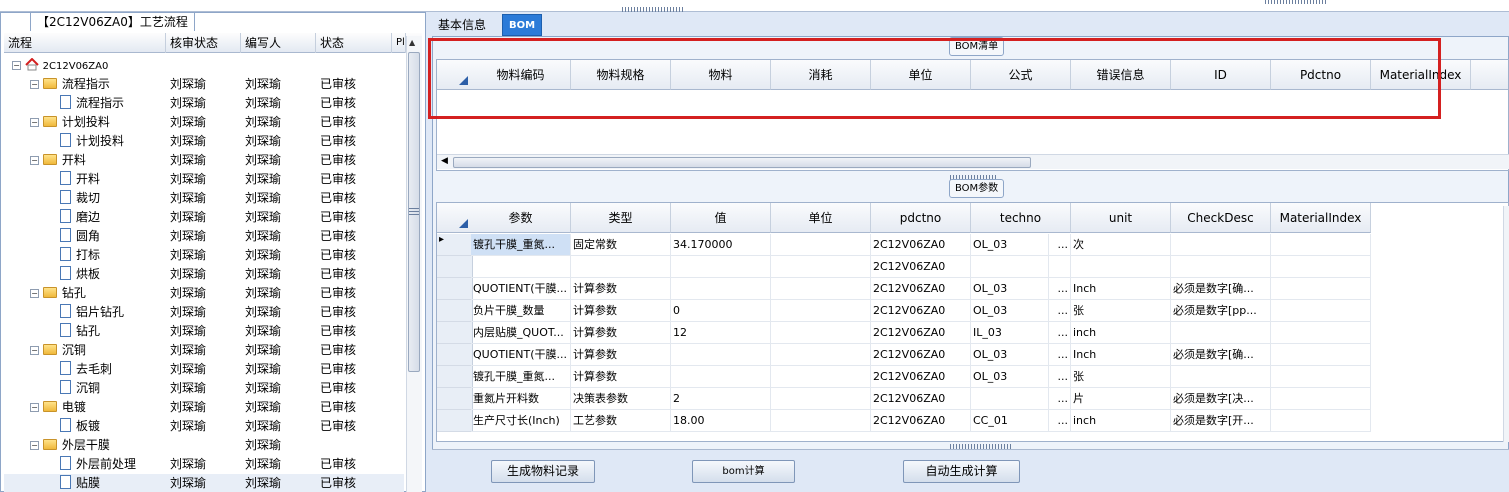 The width and height of the screenshot is (1509, 492). Describe the element at coordinates (204, 464) in the screenshot. I see `tree-row: 外层前处理 刘琛瑜 刘琛瑜 已审核` at that location.